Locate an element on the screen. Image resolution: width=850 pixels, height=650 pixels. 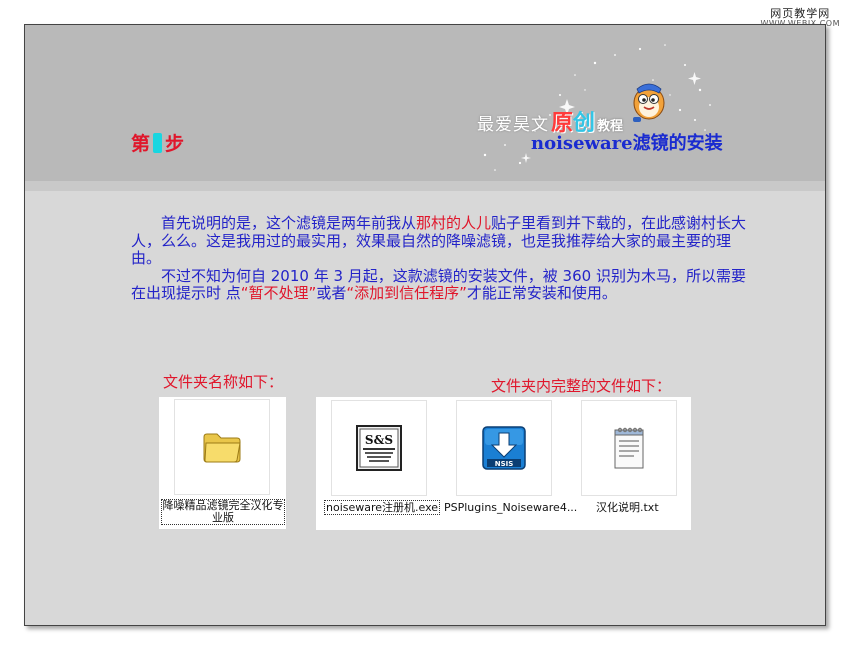
step-title: 第 步 is located at coordinates (157, 142).